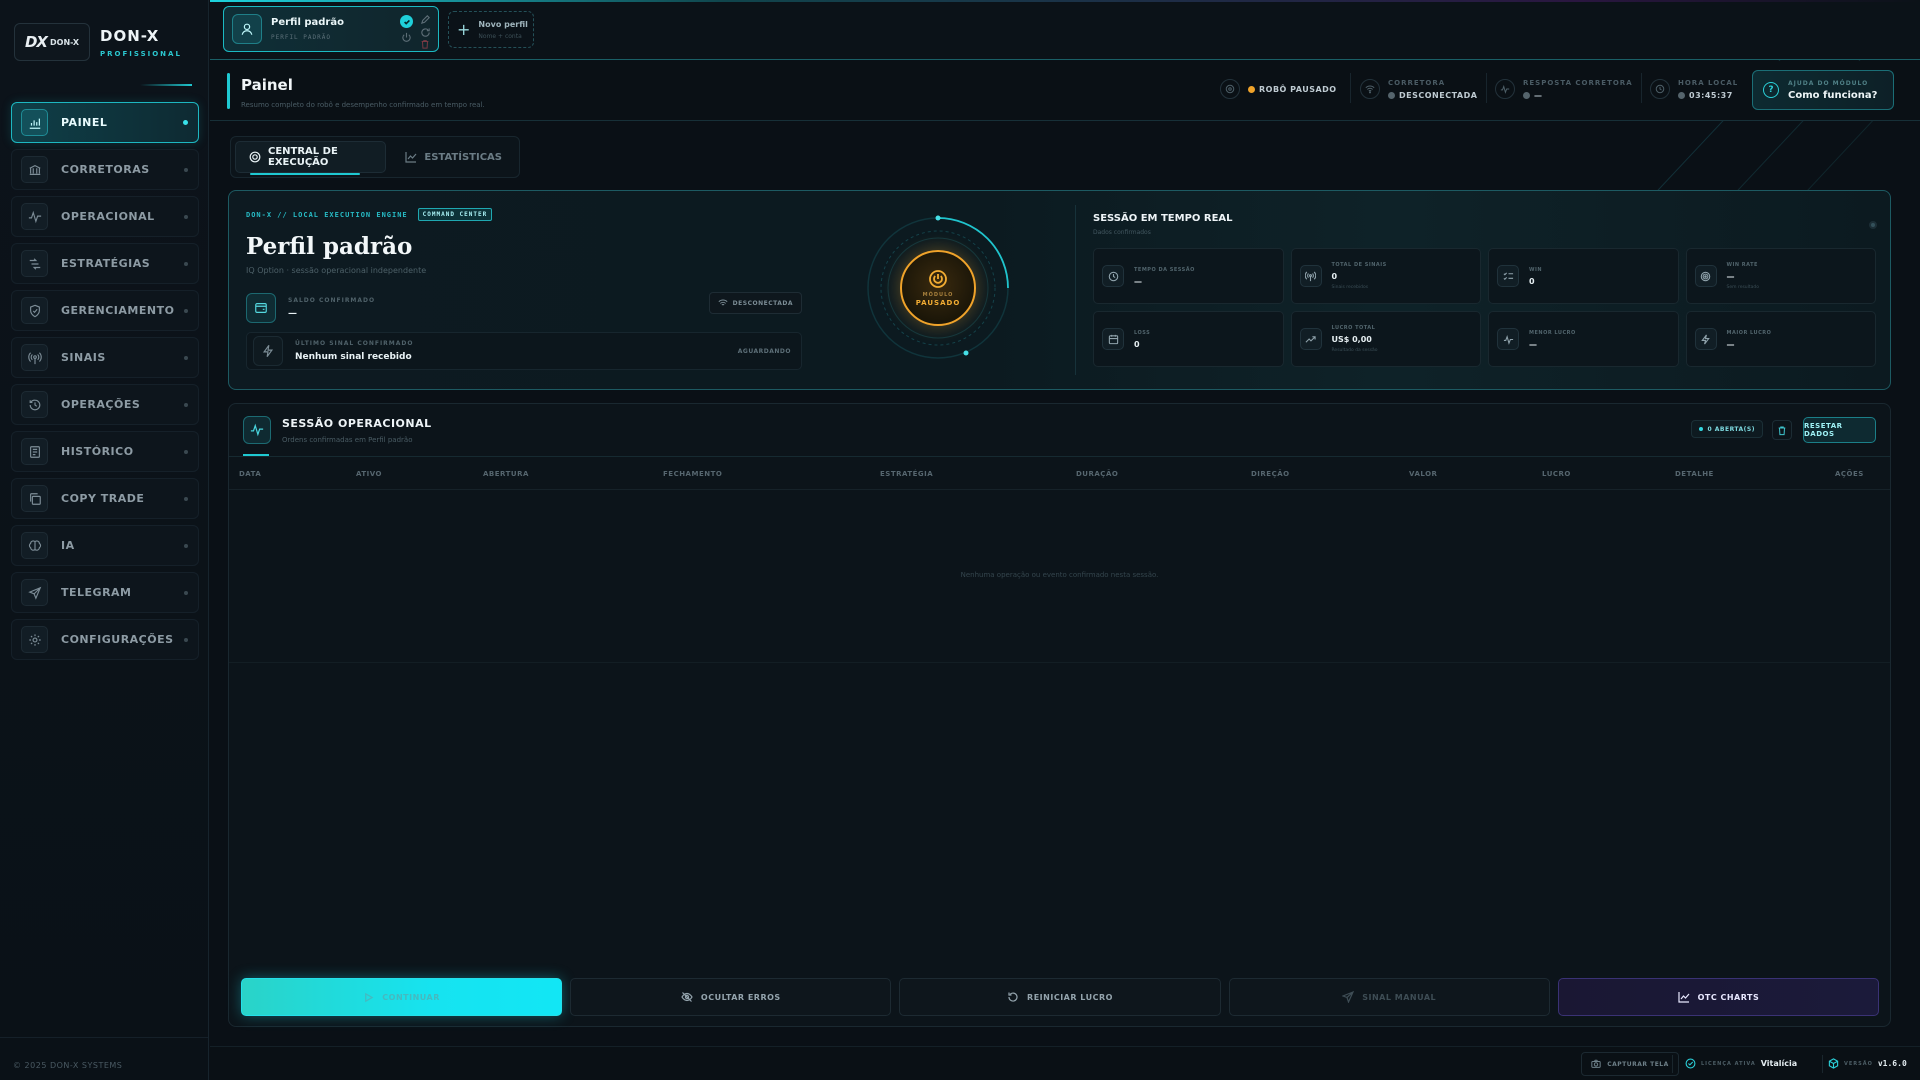  What do you see at coordinates (105, 122) in the screenshot?
I see `sidebar-item-painel: PAINEL` at bounding box center [105, 122].